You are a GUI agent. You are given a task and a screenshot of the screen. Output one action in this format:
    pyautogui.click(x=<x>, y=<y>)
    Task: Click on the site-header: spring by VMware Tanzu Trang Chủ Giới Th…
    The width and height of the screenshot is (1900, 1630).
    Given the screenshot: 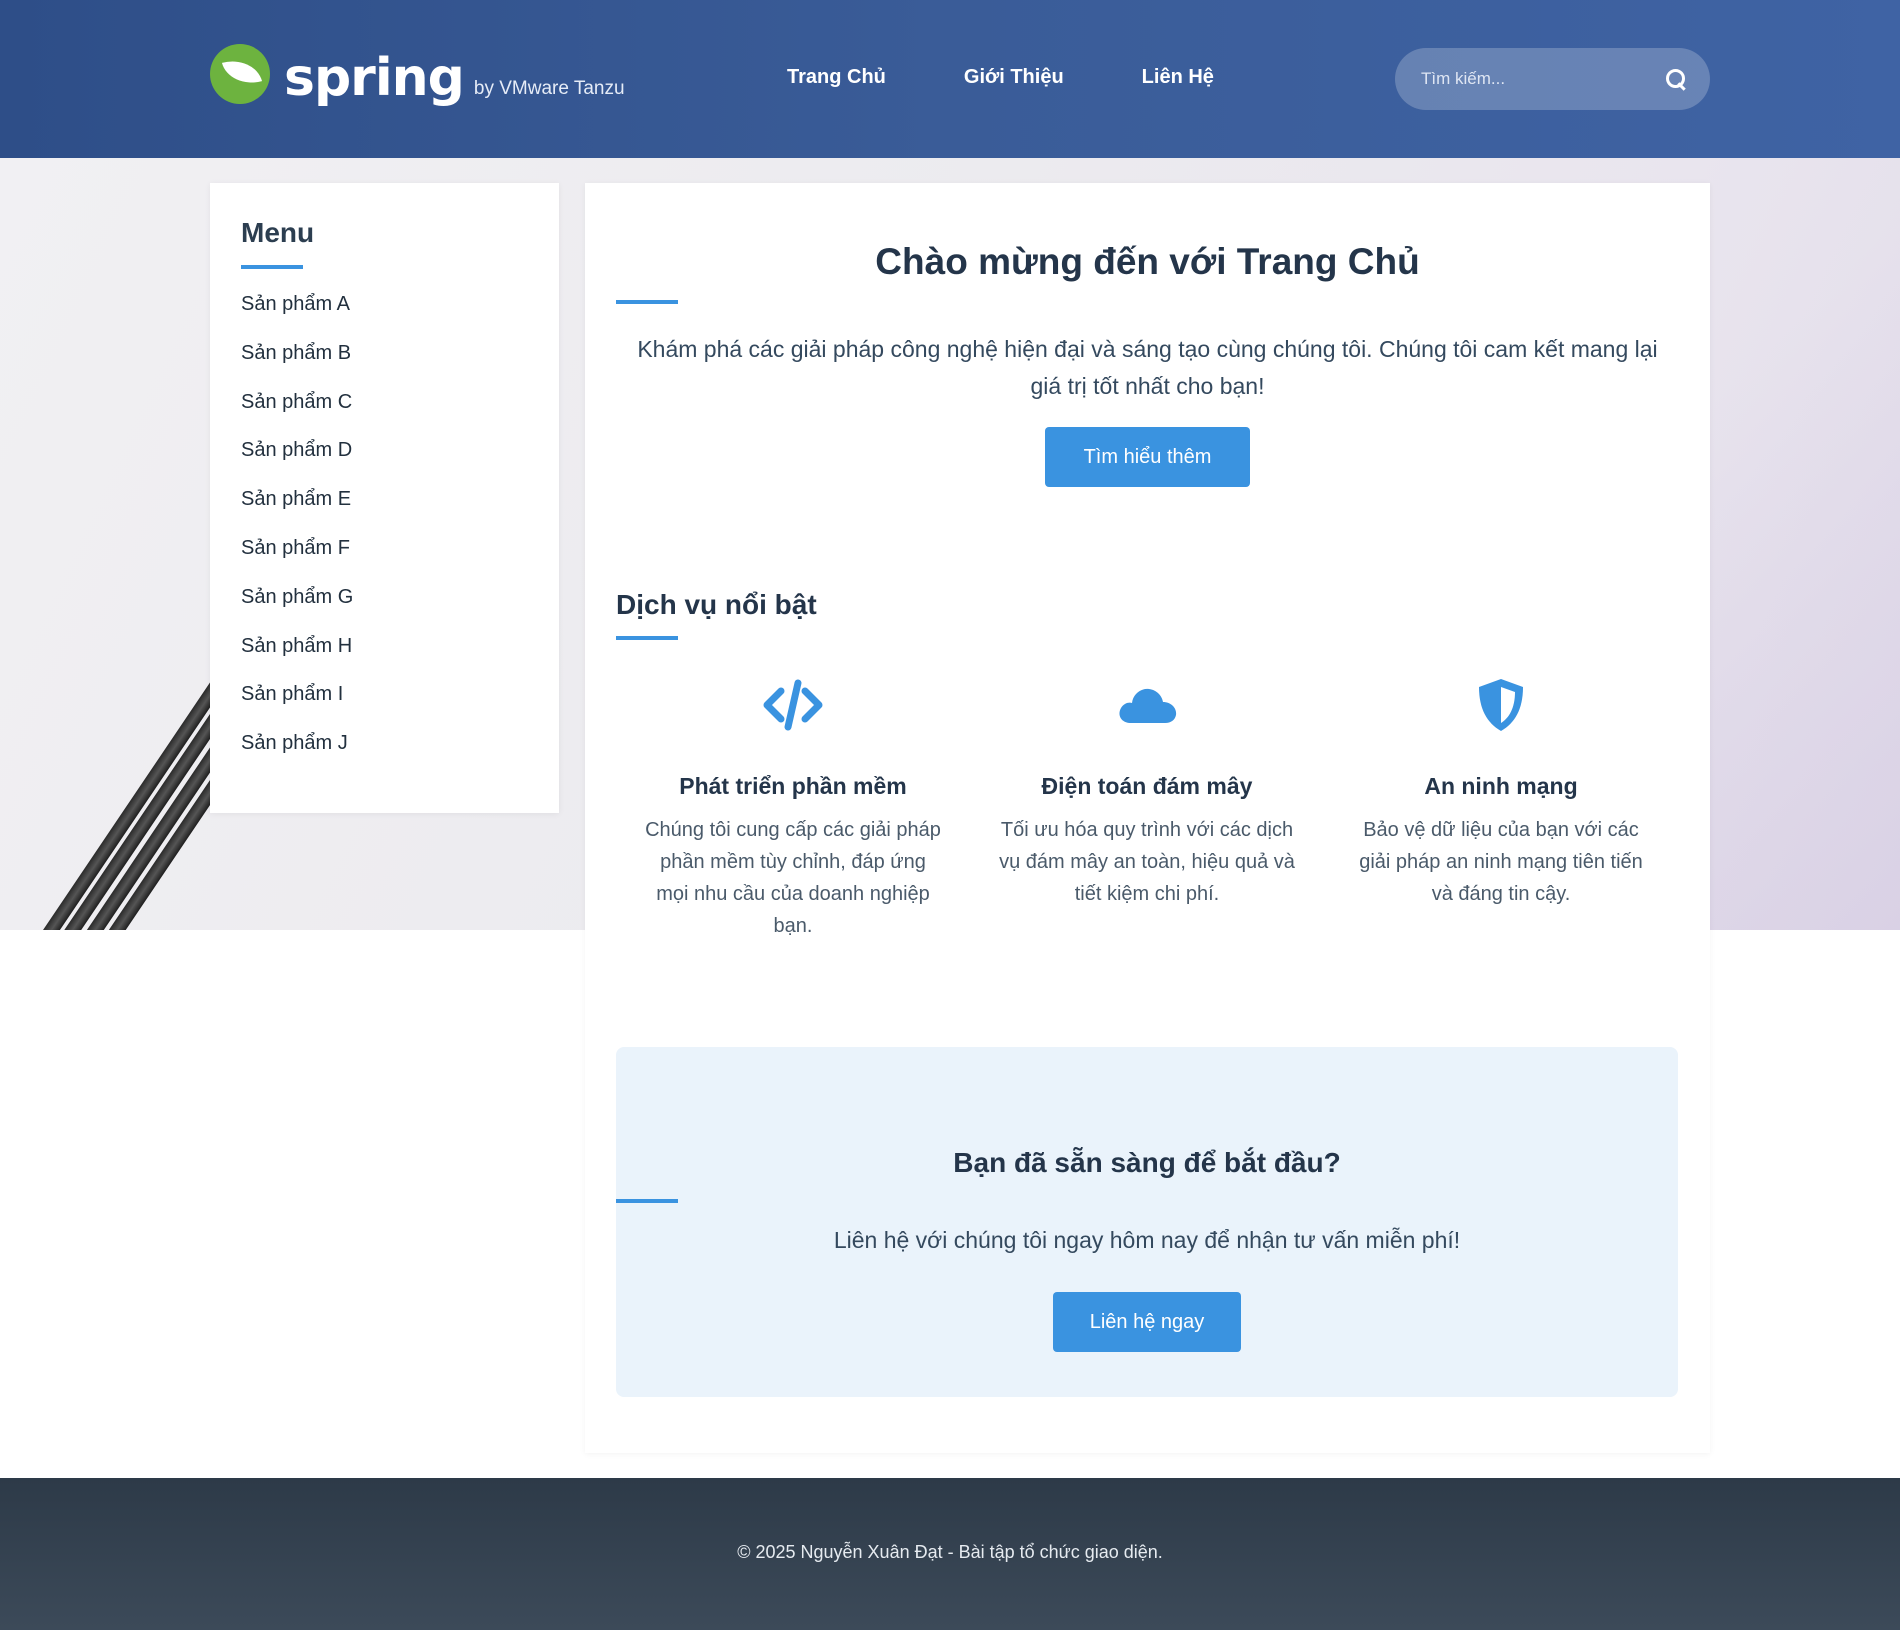 What is the action you would take?
    pyautogui.click(x=950, y=79)
    